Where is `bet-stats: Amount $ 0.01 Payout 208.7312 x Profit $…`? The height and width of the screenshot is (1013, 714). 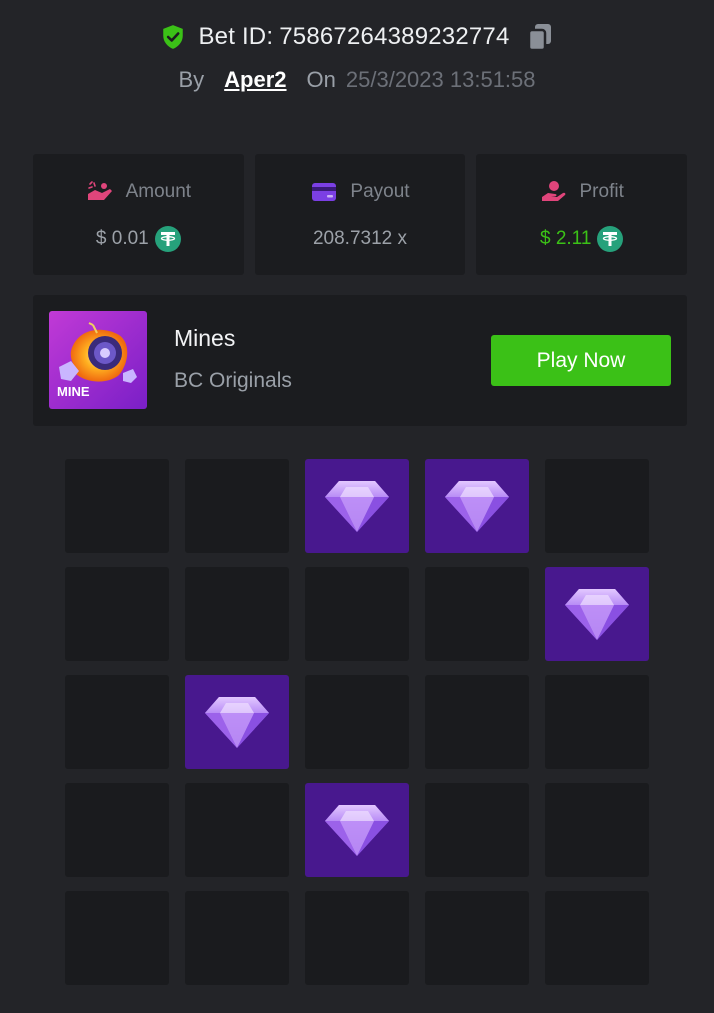 bet-stats: Amount $ 0.01 Payout 208.7312 x Profit $… is located at coordinates (360, 214).